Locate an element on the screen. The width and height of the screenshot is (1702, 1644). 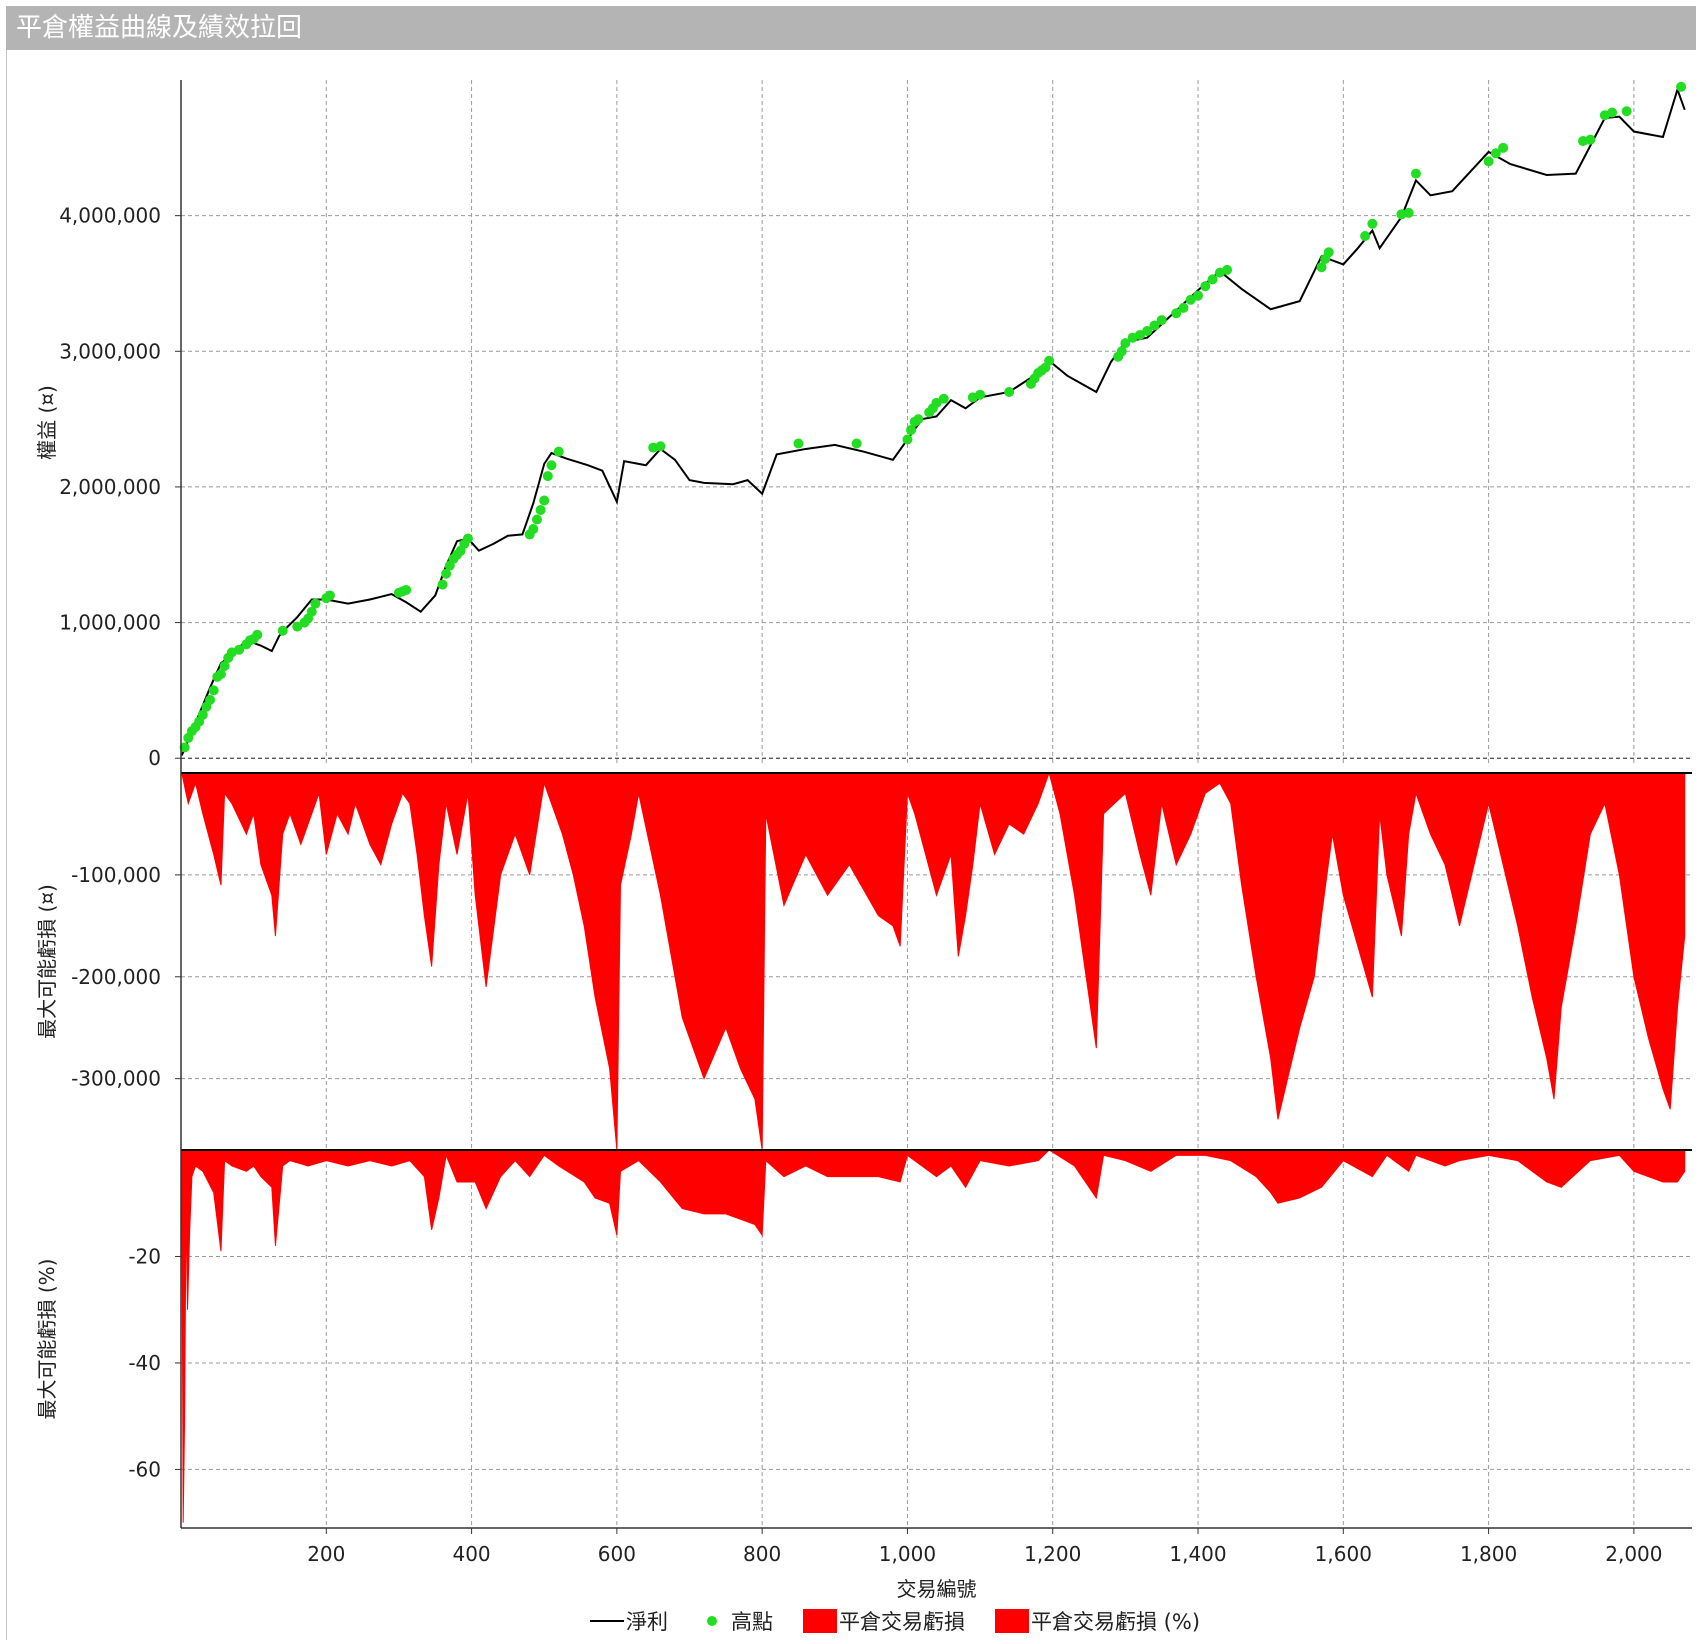
y-tick-label: 3,000,000 is located at coordinates (110, 351).